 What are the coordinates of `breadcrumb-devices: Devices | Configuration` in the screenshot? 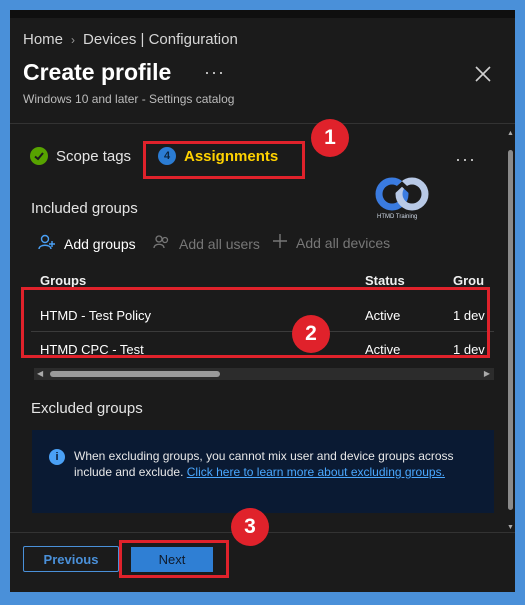 It's located at (160, 39).